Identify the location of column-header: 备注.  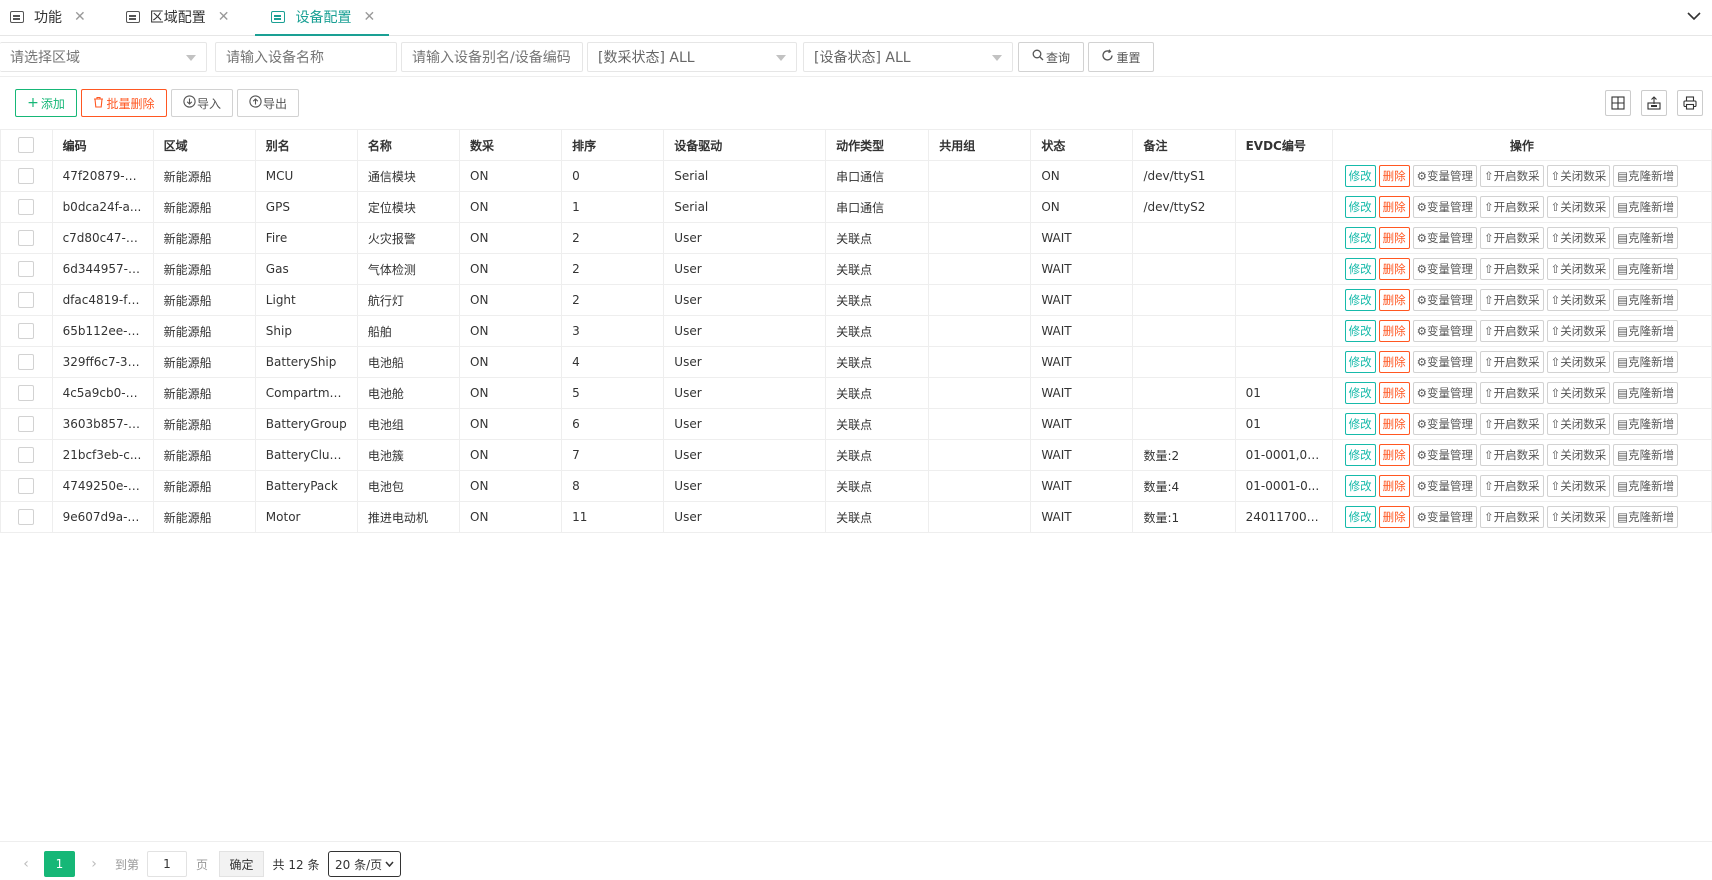
(1184, 145).